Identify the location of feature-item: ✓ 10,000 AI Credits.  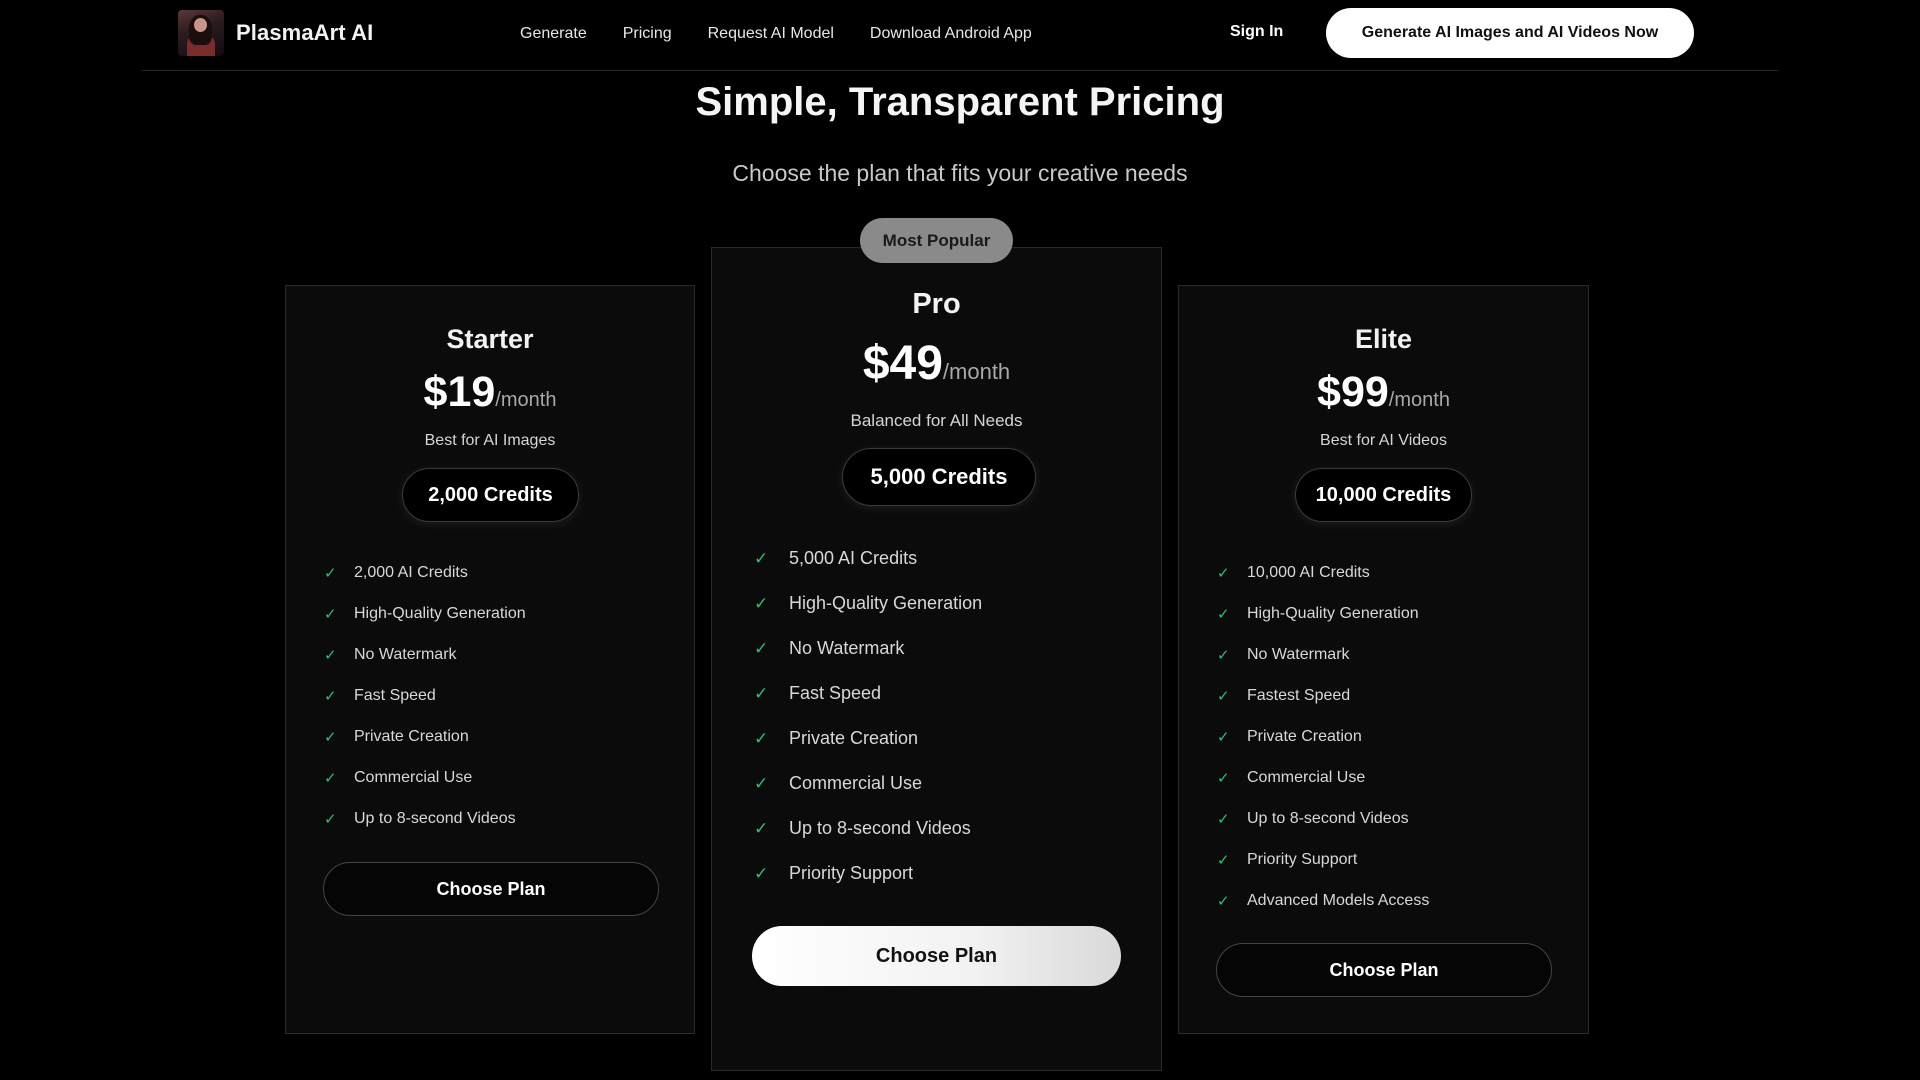
(1323, 572).